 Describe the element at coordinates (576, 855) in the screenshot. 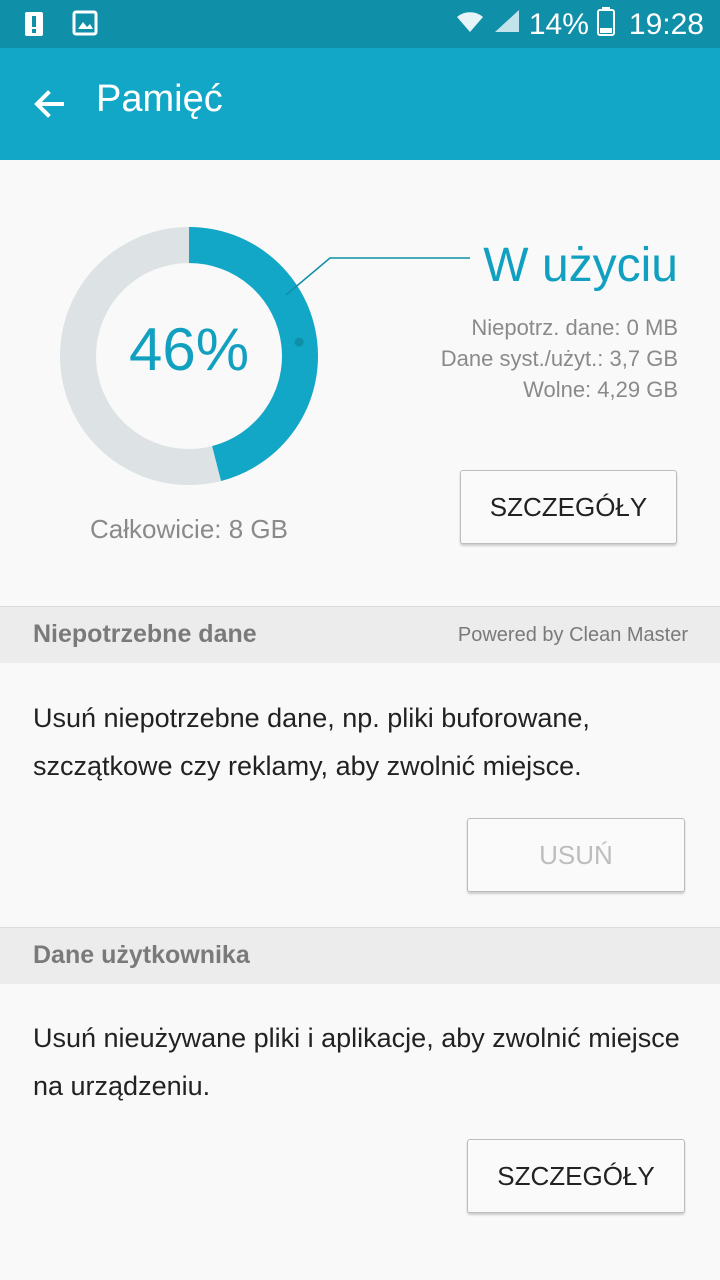

I see `delete-junk-button: USUŃ` at that location.